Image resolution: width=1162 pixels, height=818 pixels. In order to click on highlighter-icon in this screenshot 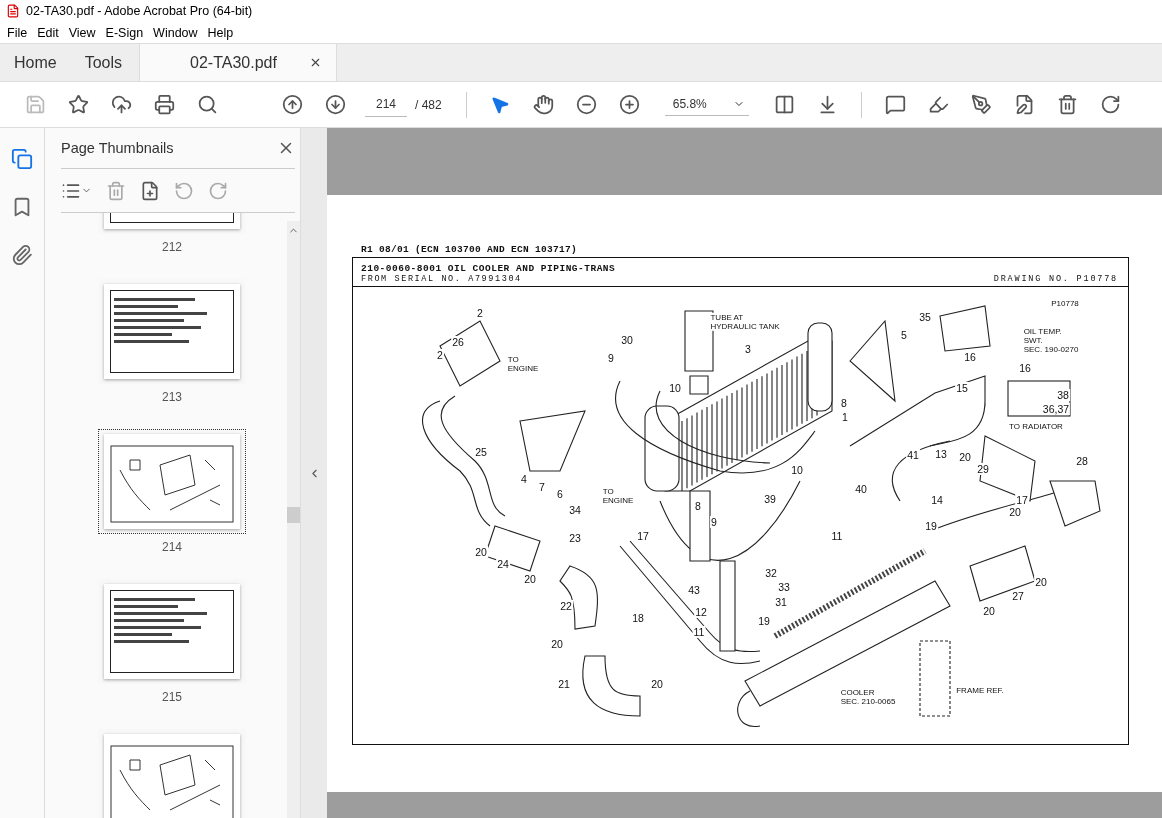, I will do `click(938, 104)`.